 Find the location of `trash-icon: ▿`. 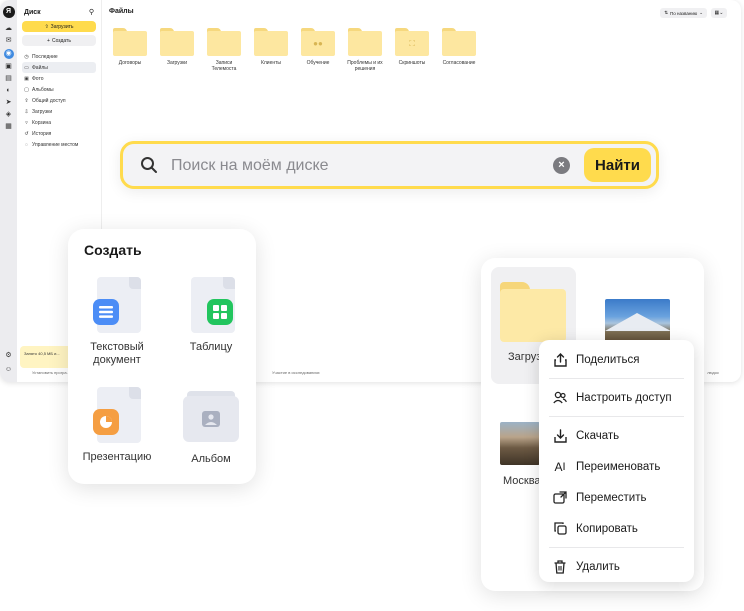

trash-icon: ▿ is located at coordinates (26, 122).